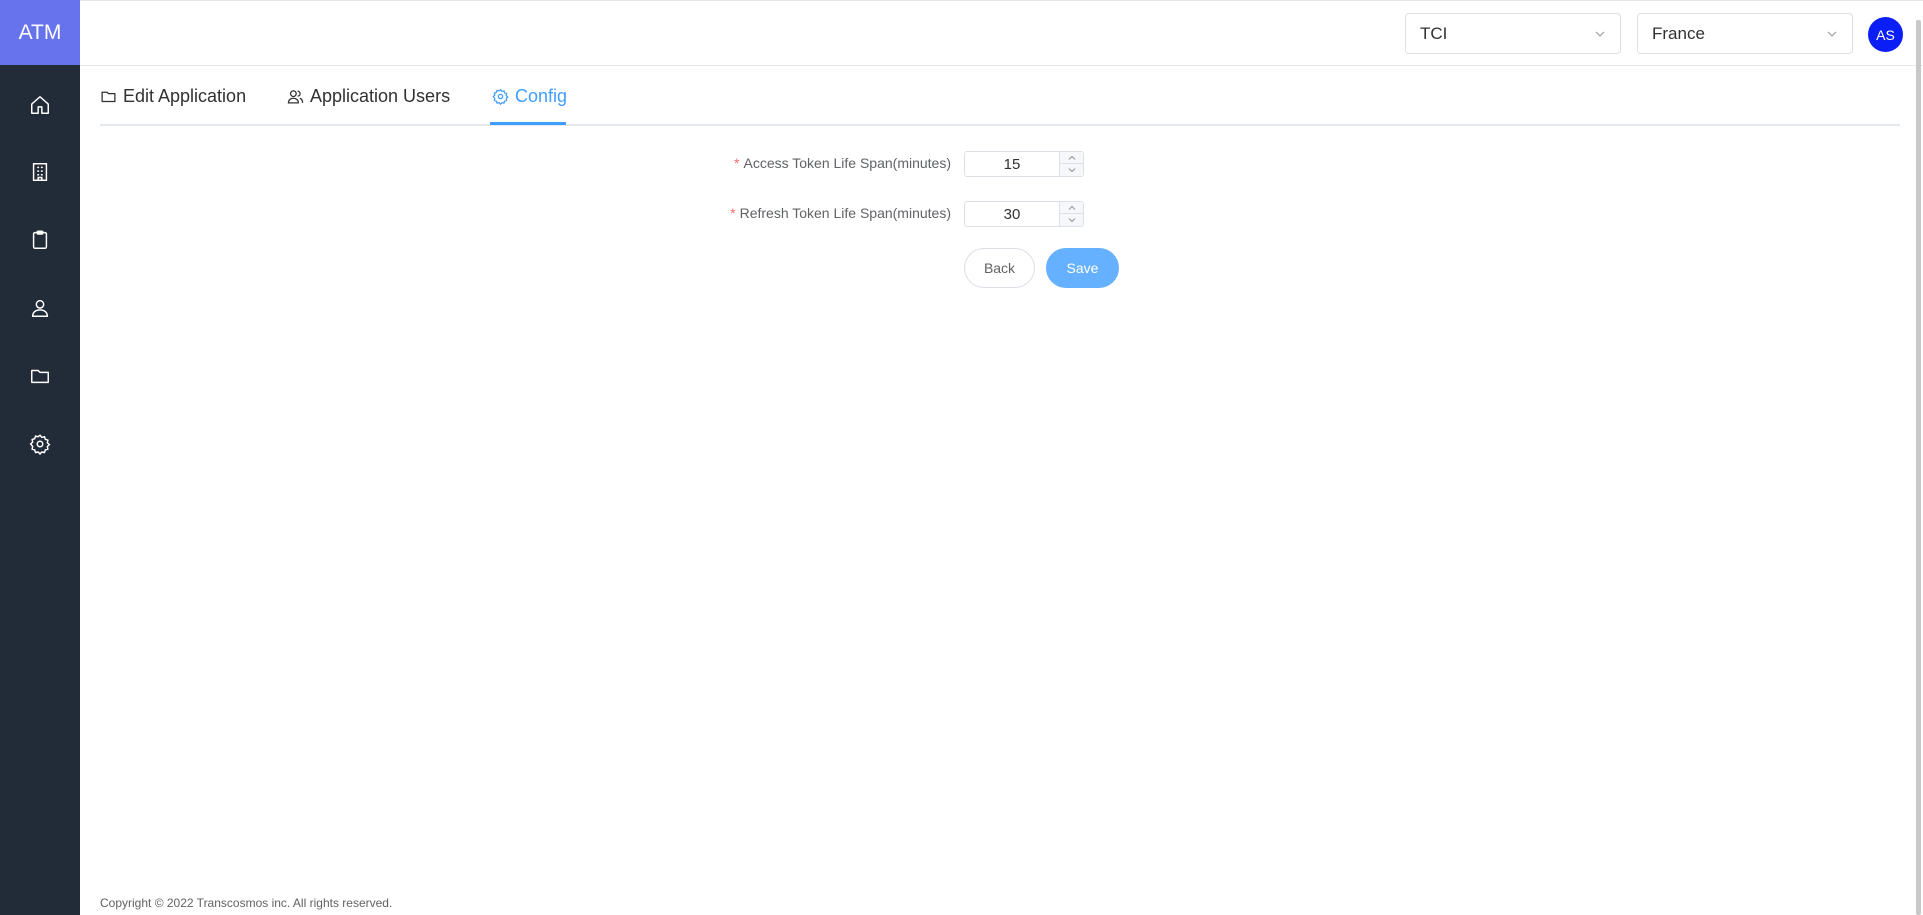 The image size is (1923, 915). I want to click on tab-config: Config, so click(529, 96).